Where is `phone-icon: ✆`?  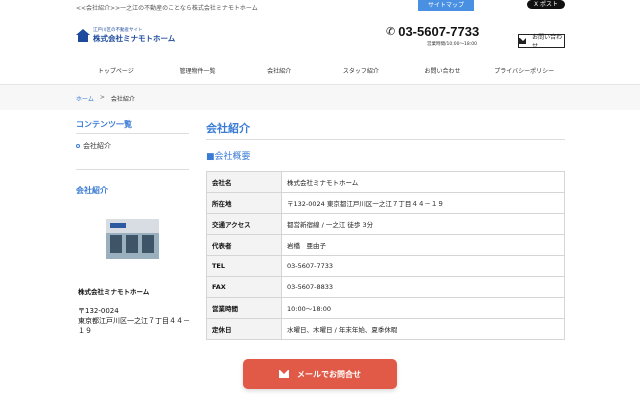
phone-icon: ✆ is located at coordinates (391, 31).